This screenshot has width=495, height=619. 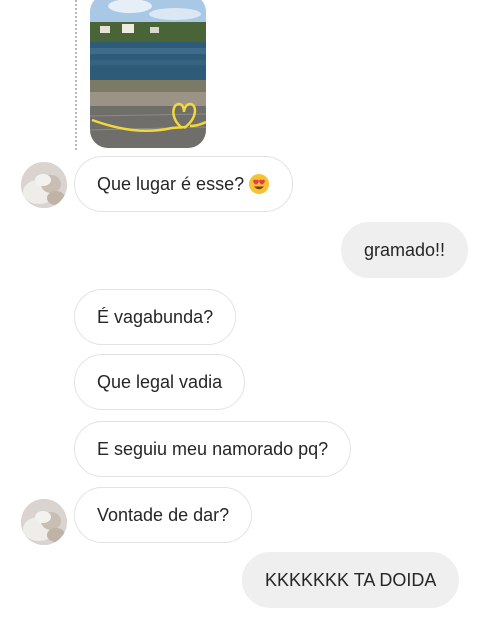 What do you see at coordinates (171, 183) in the screenshot?
I see `message-text: Que lugar é esse?` at bounding box center [171, 183].